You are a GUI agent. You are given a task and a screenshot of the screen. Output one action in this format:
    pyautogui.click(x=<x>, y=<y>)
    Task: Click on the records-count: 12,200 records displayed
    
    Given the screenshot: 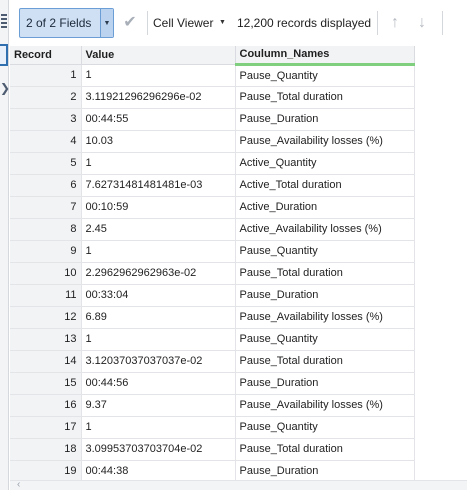 What is the action you would take?
    pyautogui.click(x=304, y=23)
    